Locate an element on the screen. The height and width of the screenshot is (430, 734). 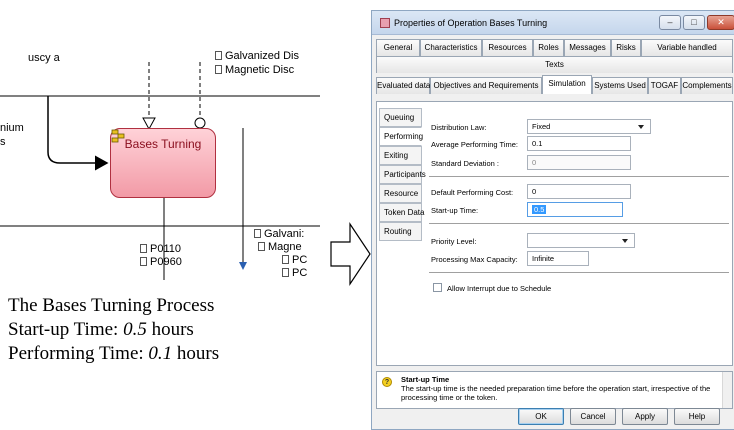
distribution-law-select: Fixed is located at coordinates (589, 126).